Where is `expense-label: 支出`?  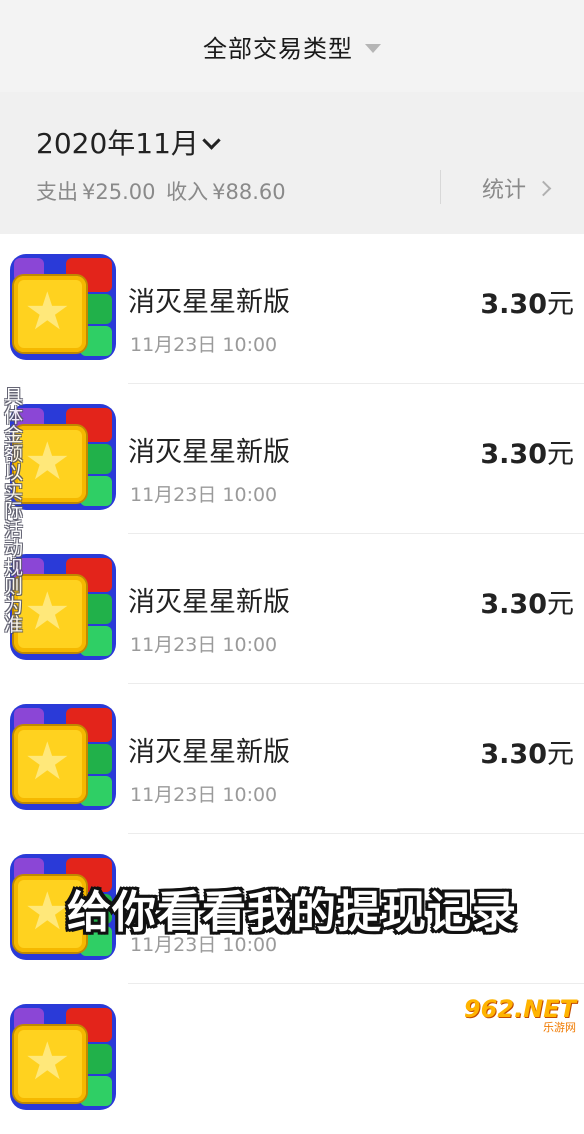
expense-label: 支出 is located at coordinates (57, 192).